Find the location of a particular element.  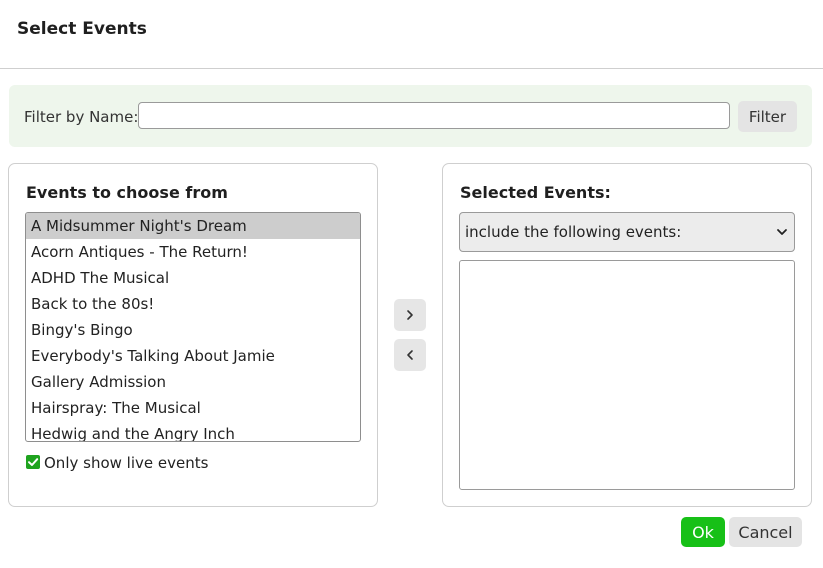

available-events-title: Events to choose from is located at coordinates (127, 192).